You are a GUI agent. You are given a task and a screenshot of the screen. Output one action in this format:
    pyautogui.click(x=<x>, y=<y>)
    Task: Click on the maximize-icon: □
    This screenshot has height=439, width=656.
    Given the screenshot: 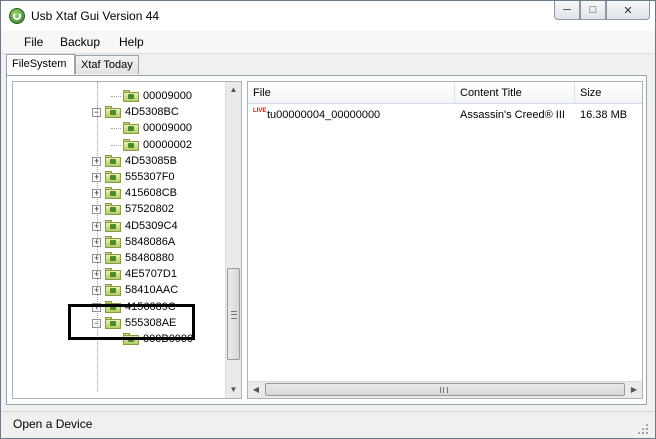 What is the action you would take?
    pyautogui.click(x=593, y=10)
    